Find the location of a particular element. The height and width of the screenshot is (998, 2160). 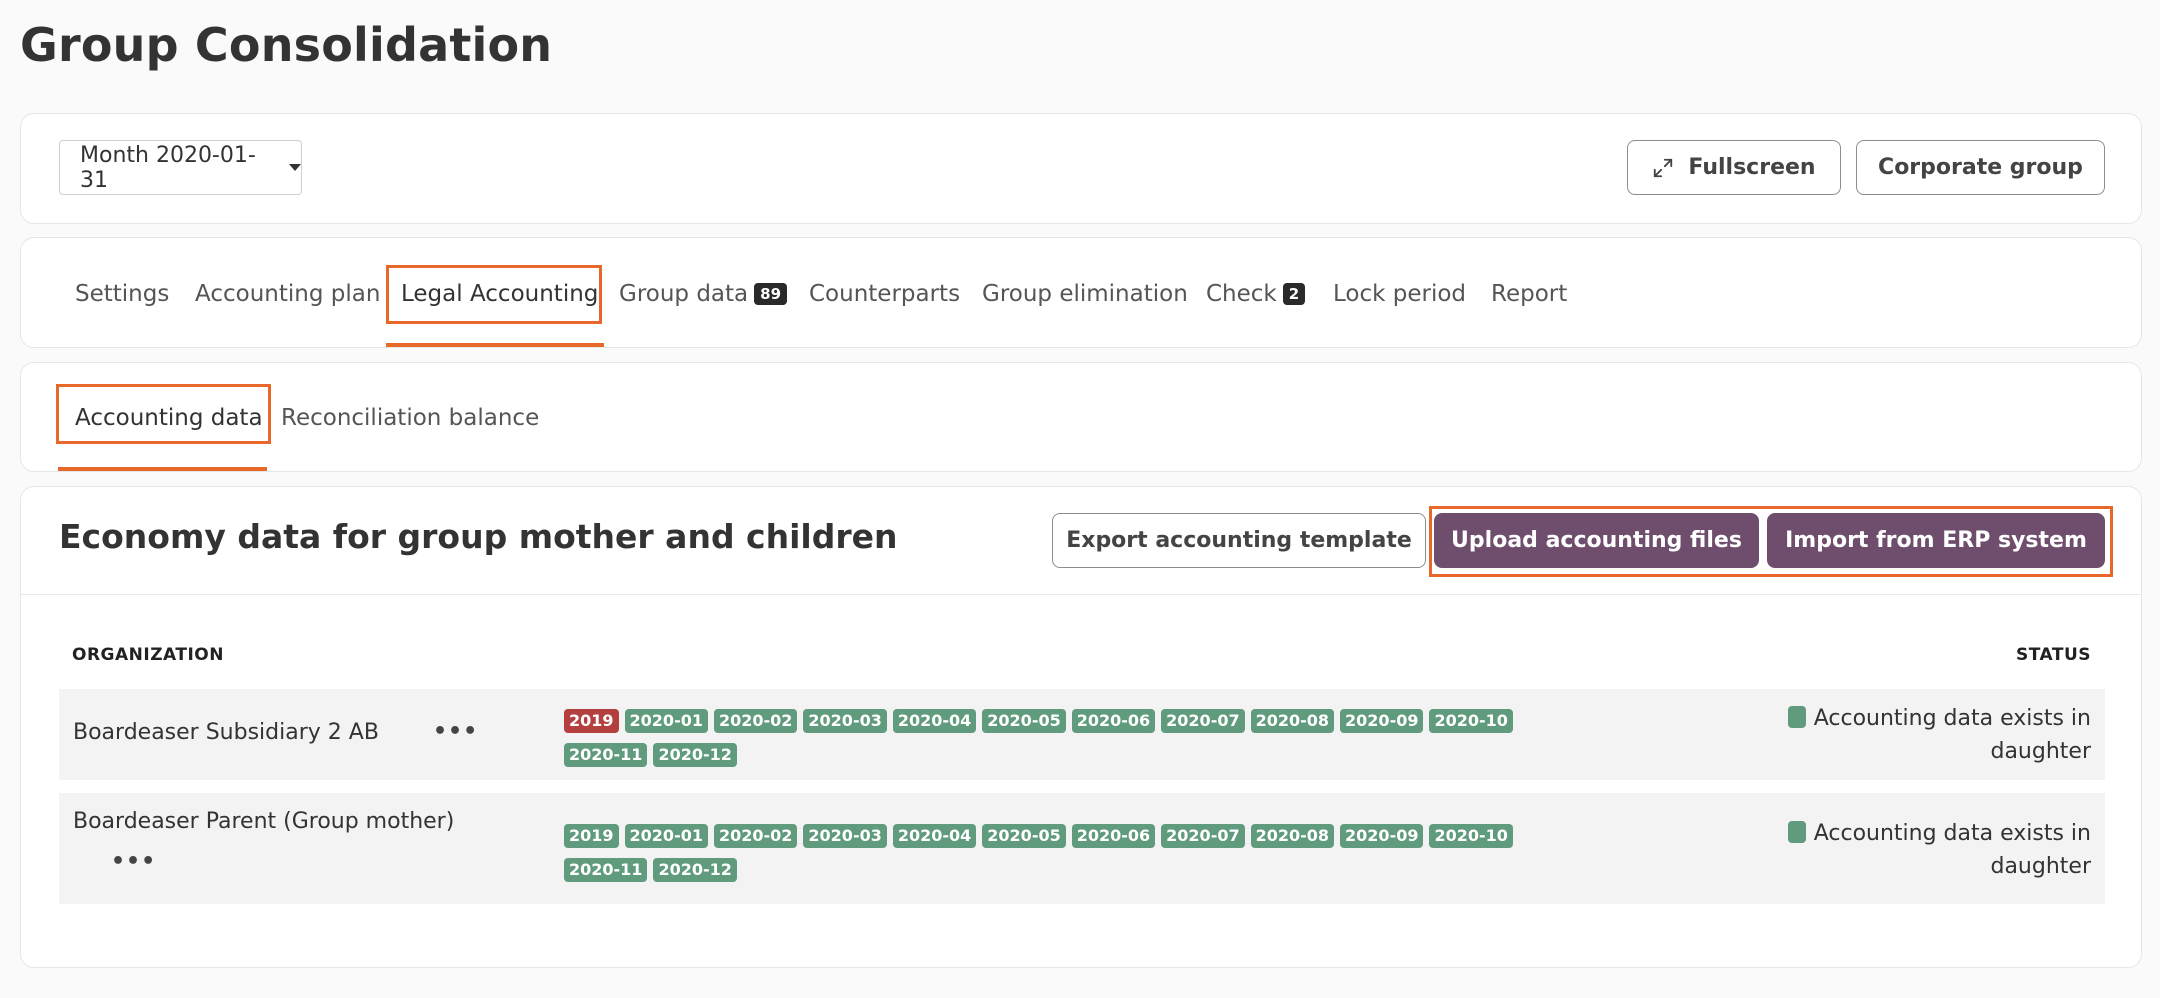

tab-label: Group elimination is located at coordinates (1085, 293).